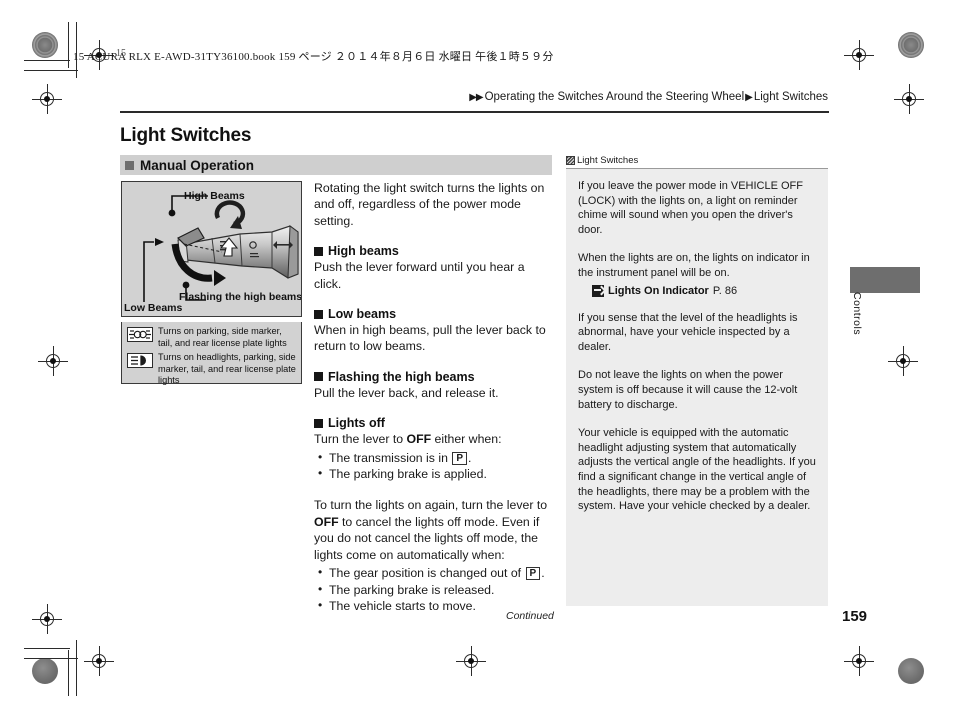 The image size is (954, 718). What do you see at coordinates (326, 521) in the screenshot?
I see `turn-on-bold-off: OFF` at bounding box center [326, 521].